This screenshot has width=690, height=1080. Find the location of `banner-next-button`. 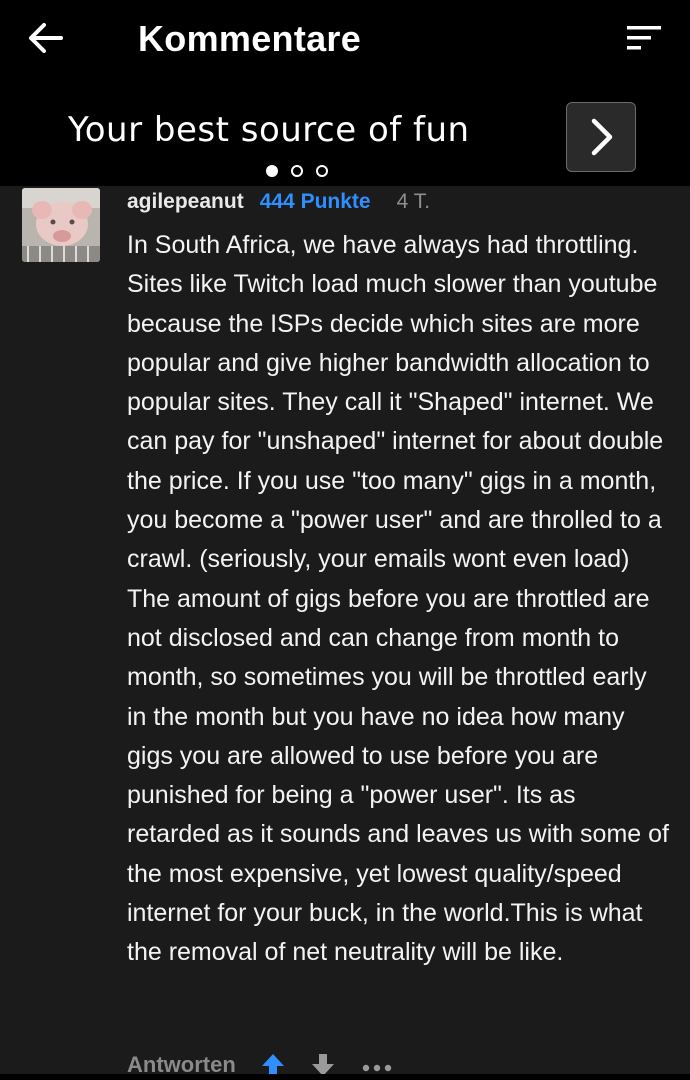

banner-next-button is located at coordinates (601, 137).